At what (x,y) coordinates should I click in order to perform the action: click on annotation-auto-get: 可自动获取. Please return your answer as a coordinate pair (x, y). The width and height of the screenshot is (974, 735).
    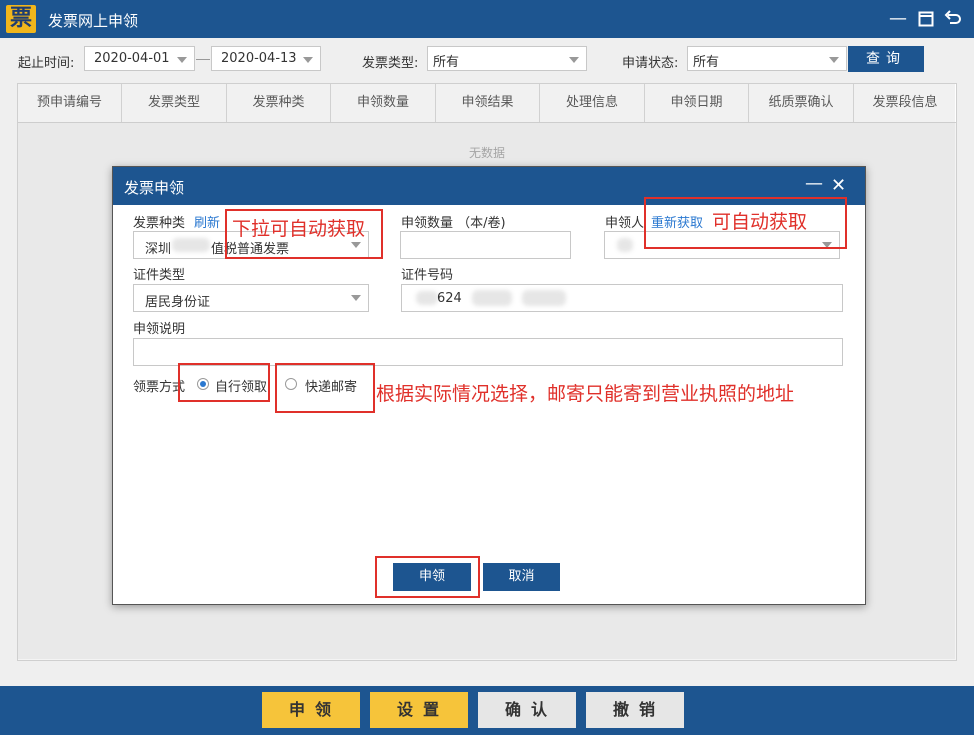
    Looking at the image, I should click on (760, 222).